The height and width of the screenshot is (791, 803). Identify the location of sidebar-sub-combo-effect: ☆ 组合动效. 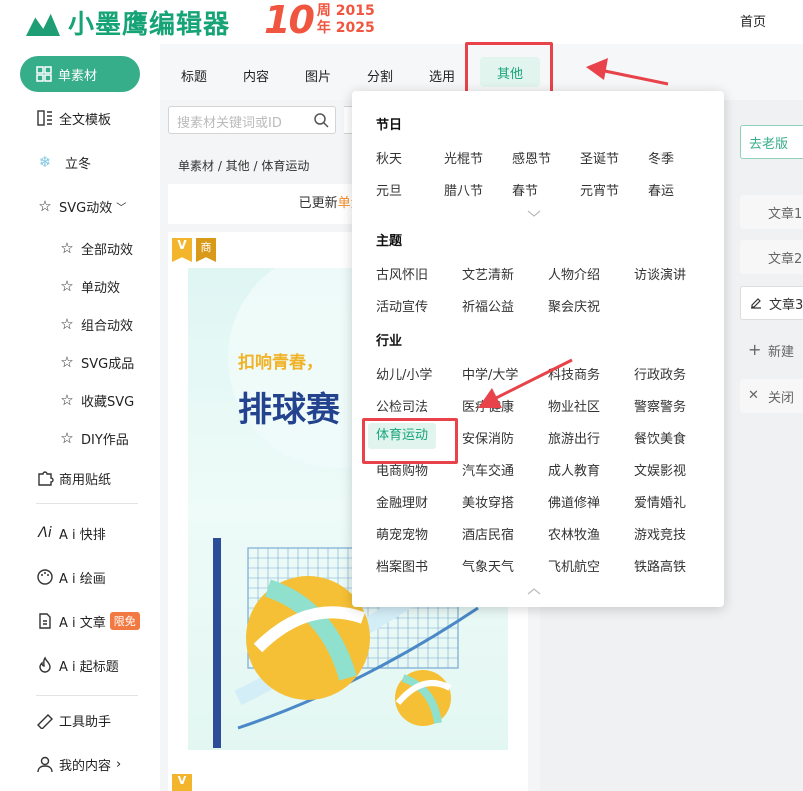
(95, 324).